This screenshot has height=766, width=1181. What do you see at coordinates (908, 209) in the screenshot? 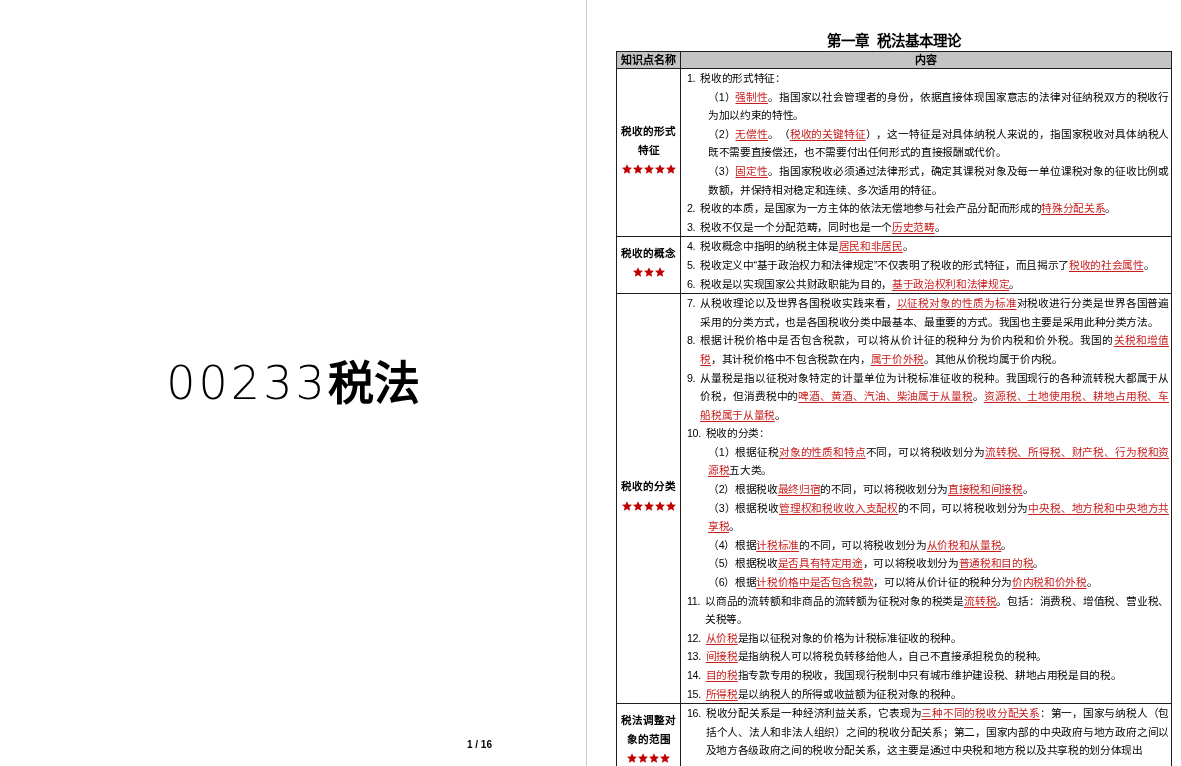
I see `item-text: 税收的本质，是国家为一方主体的依法无偿地参与社会产品分配而形成的特殊分配关系。` at bounding box center [908, 209].